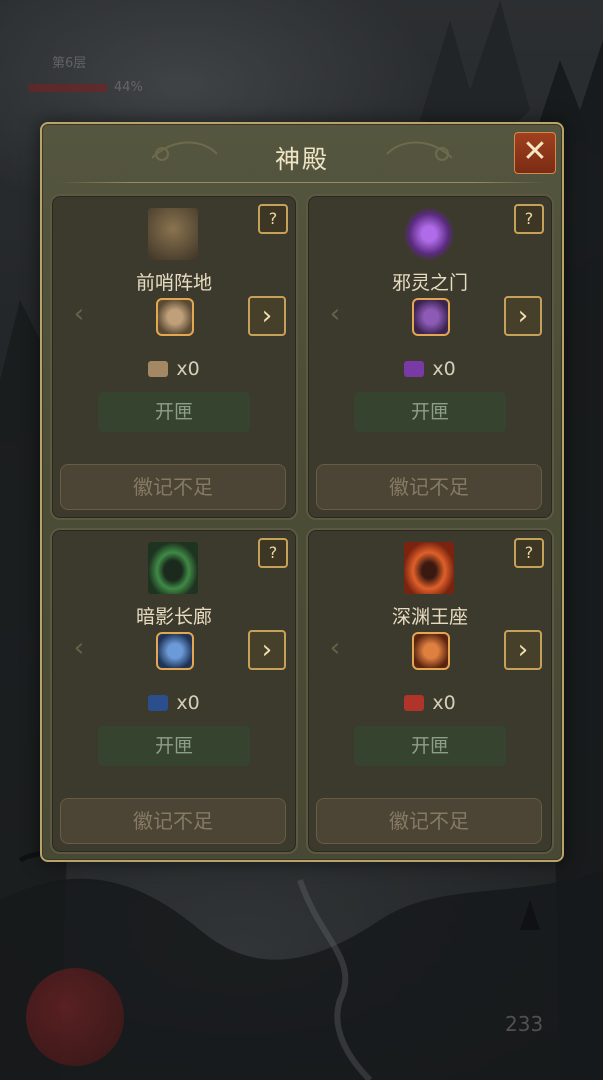 This screenshot has height=1080, width=603. I want to click on temple-card-shadow-corridor: ? 暗影长廊 ‹ › x0 开匣 徽记不足, so click(174, 691).